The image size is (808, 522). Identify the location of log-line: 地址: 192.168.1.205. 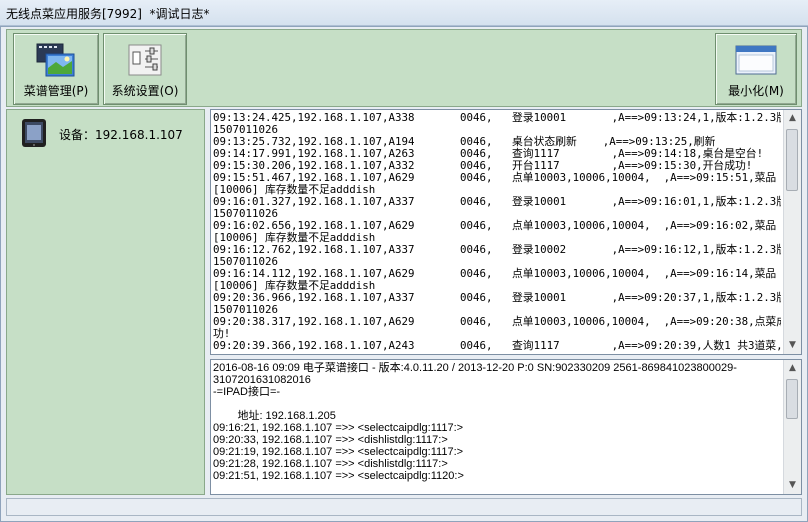
(274, 416).